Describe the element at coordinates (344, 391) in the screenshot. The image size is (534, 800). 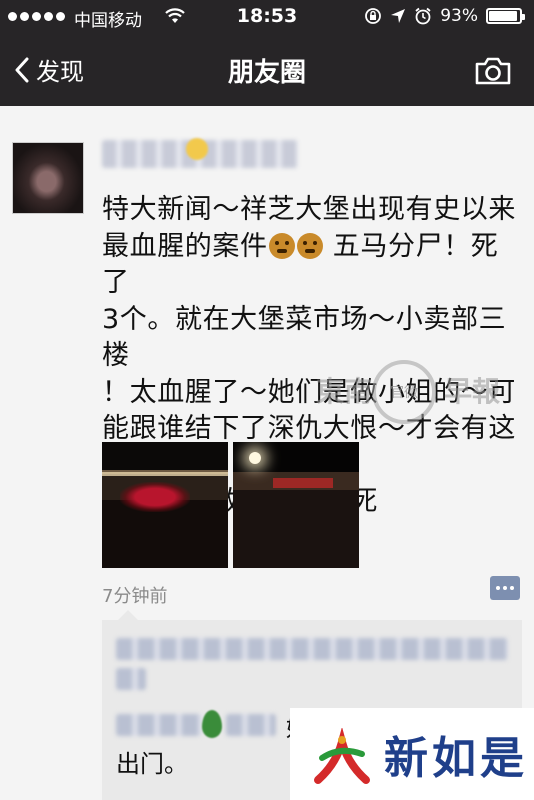
I see `watermark-left: 東南` at that location.